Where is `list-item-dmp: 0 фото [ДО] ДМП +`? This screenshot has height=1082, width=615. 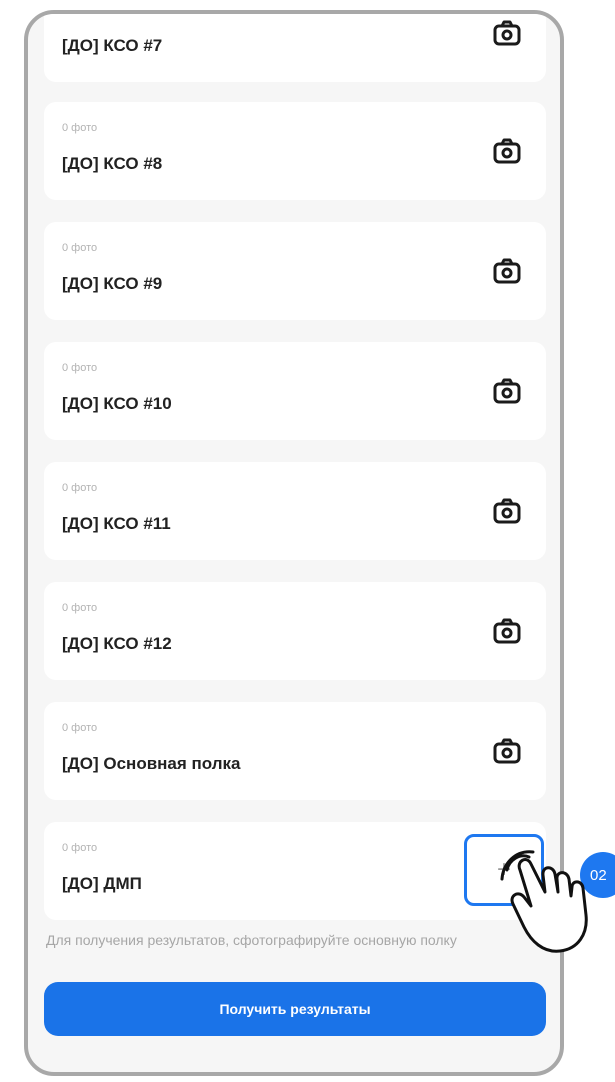 list-item-dmp: 0 фото [ДО] ДМП + is located at coordinates (295, 871).